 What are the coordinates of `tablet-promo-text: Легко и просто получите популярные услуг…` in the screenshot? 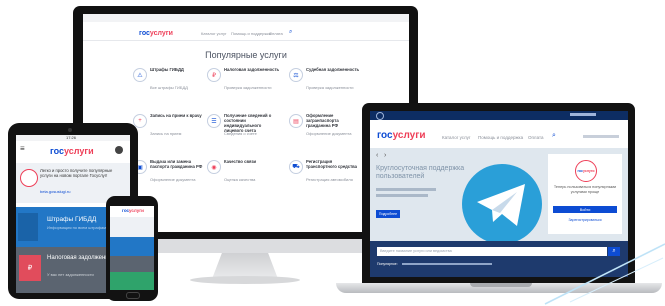 It's located at (76, 173).